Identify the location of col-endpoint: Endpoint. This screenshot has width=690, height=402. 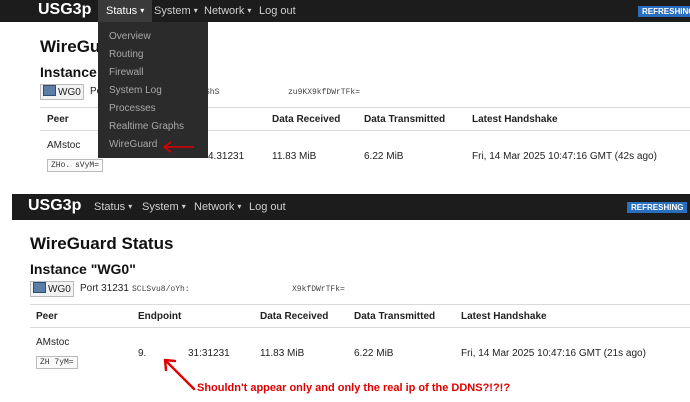
(160, 316).